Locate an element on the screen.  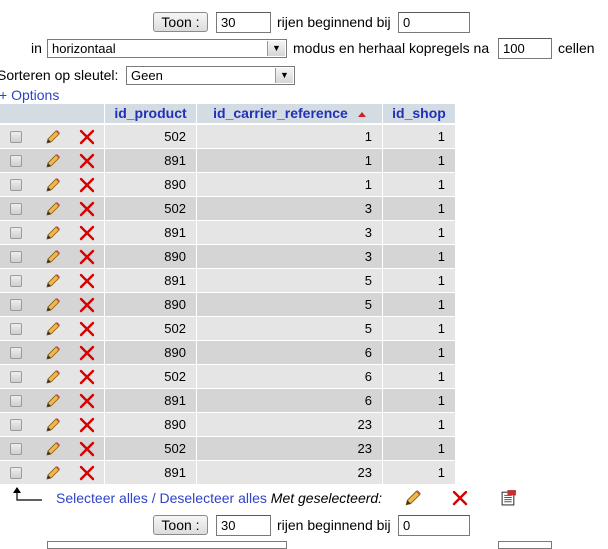
cell-id-carrier-reference: 5 is located at coordinates (289, 280).